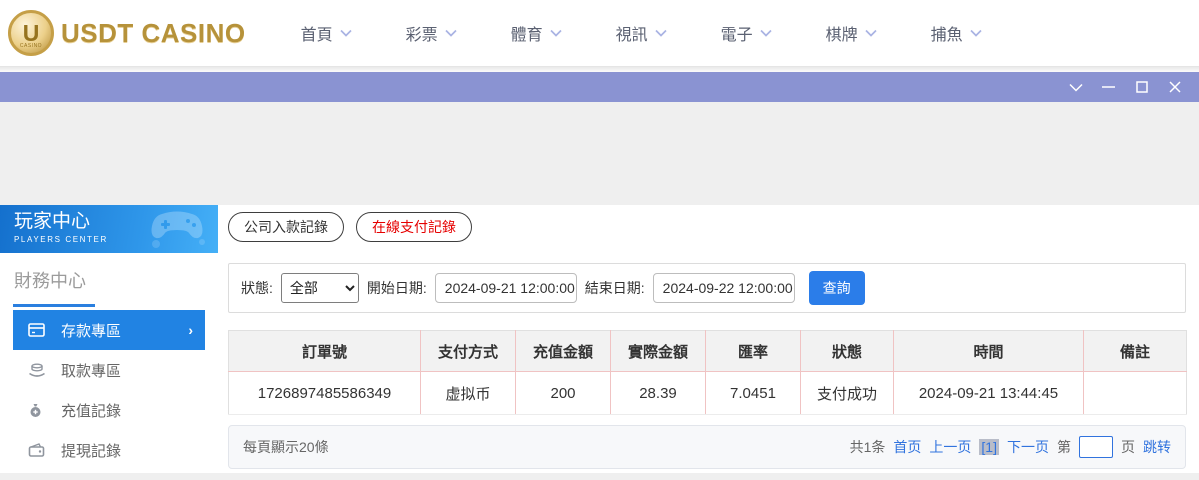 The width and height of the screenshot is (1199, 480). I want to click on current-page-badge: [1], so click(989, 447).